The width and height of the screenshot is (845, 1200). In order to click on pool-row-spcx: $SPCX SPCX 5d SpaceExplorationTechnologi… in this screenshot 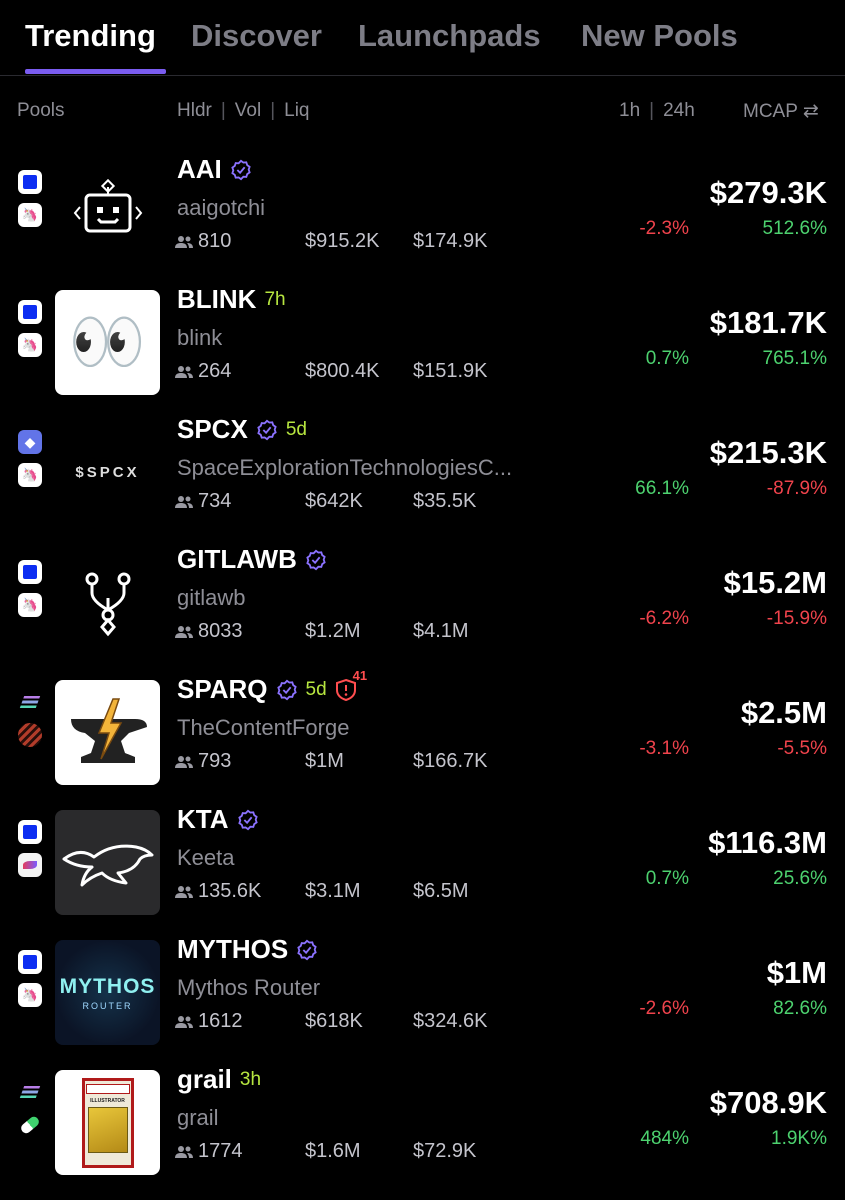, I will do `click(422, 465)`.